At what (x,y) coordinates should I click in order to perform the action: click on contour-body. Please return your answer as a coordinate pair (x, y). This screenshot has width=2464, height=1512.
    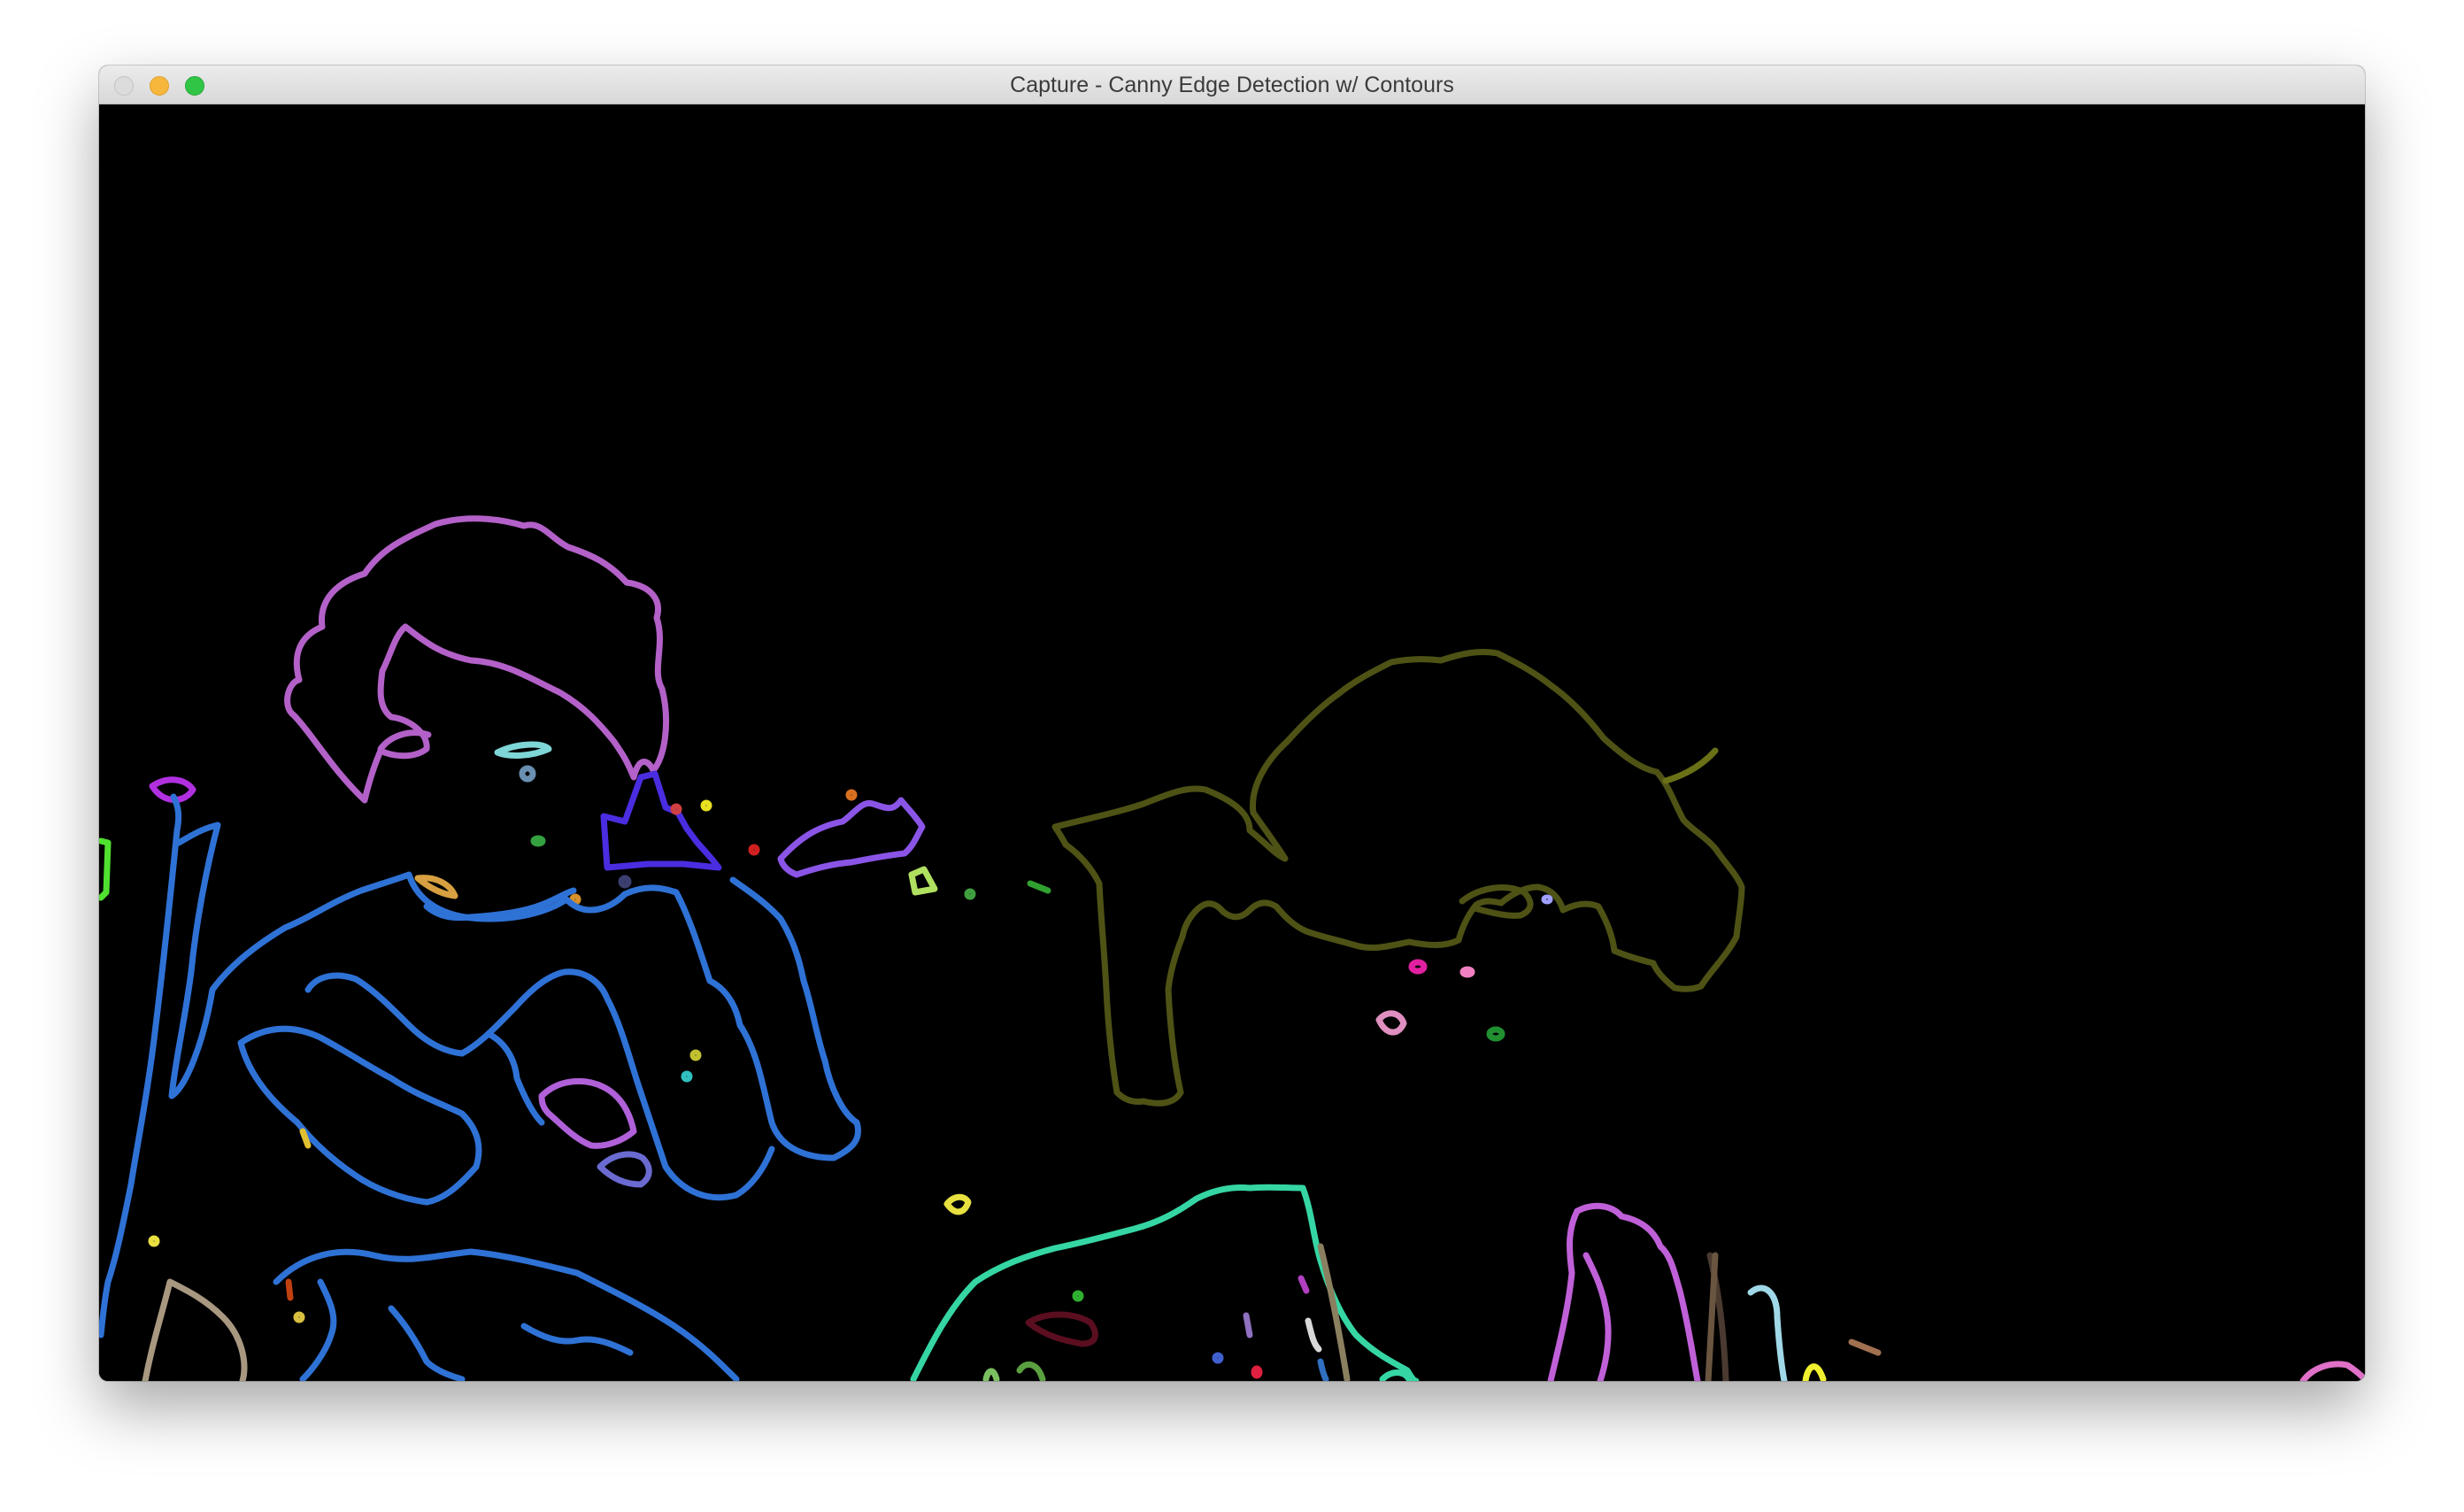
    Looking at the image, I should click on (515, 991).